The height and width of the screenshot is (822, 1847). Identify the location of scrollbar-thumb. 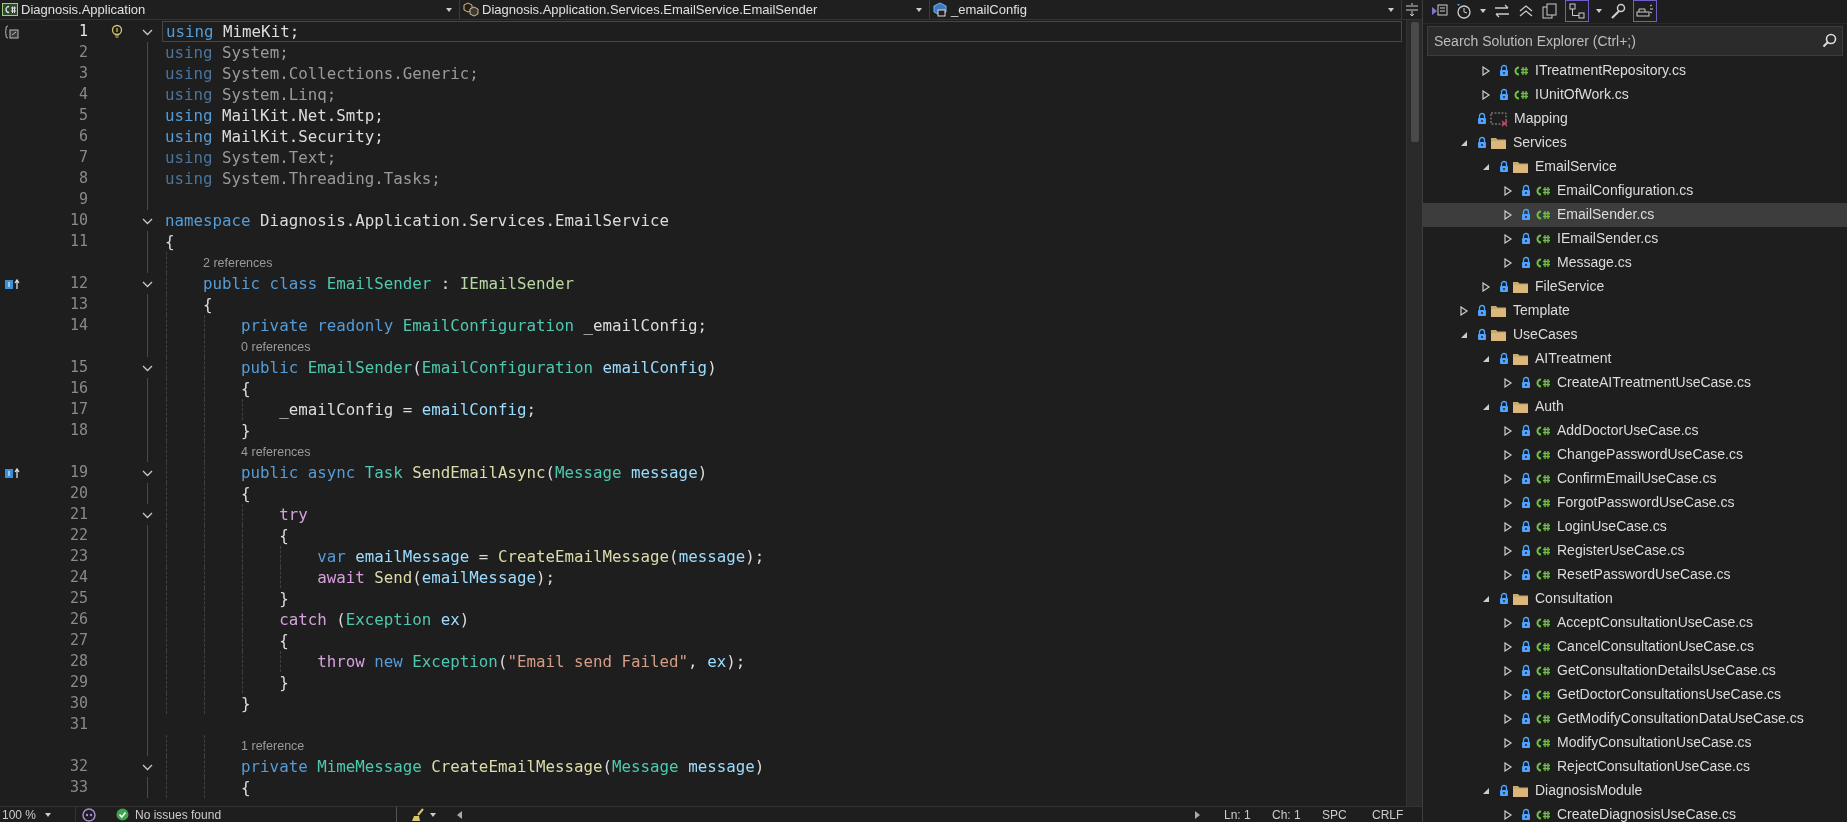
(1414, 82).